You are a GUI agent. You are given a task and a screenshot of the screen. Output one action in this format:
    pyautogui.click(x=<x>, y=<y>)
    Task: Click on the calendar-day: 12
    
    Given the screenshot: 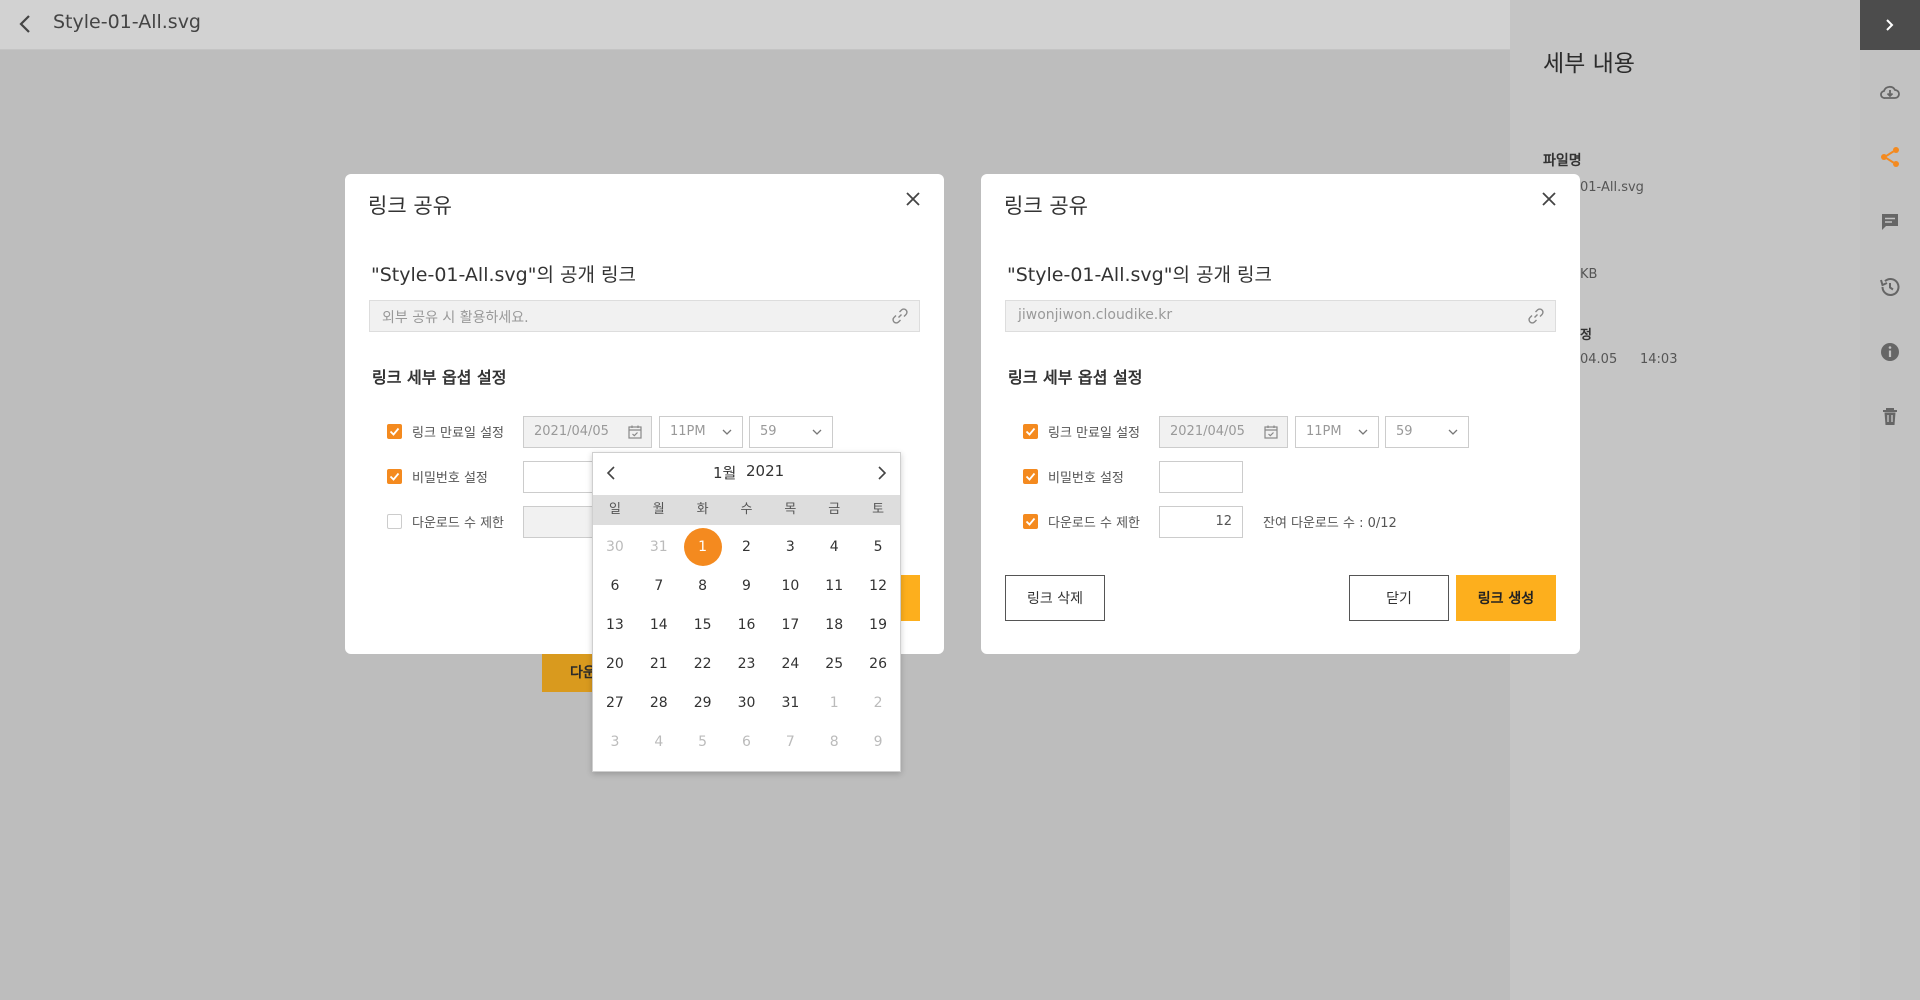 What is the action you would take?
    pyautogui.click(x=878, y=585)
    